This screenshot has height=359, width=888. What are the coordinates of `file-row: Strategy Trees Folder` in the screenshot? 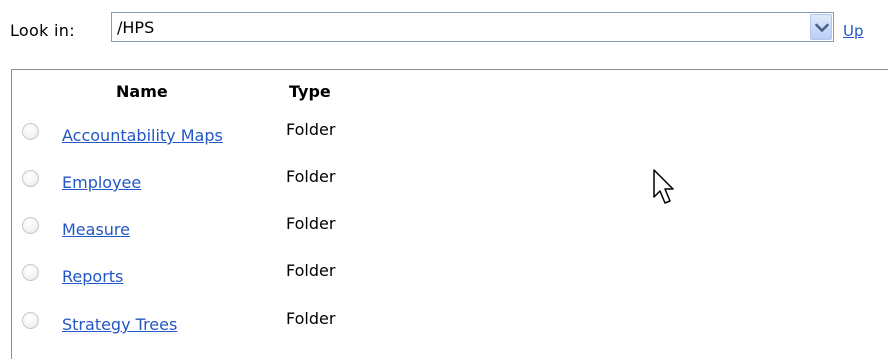 It's located at (282, 324).